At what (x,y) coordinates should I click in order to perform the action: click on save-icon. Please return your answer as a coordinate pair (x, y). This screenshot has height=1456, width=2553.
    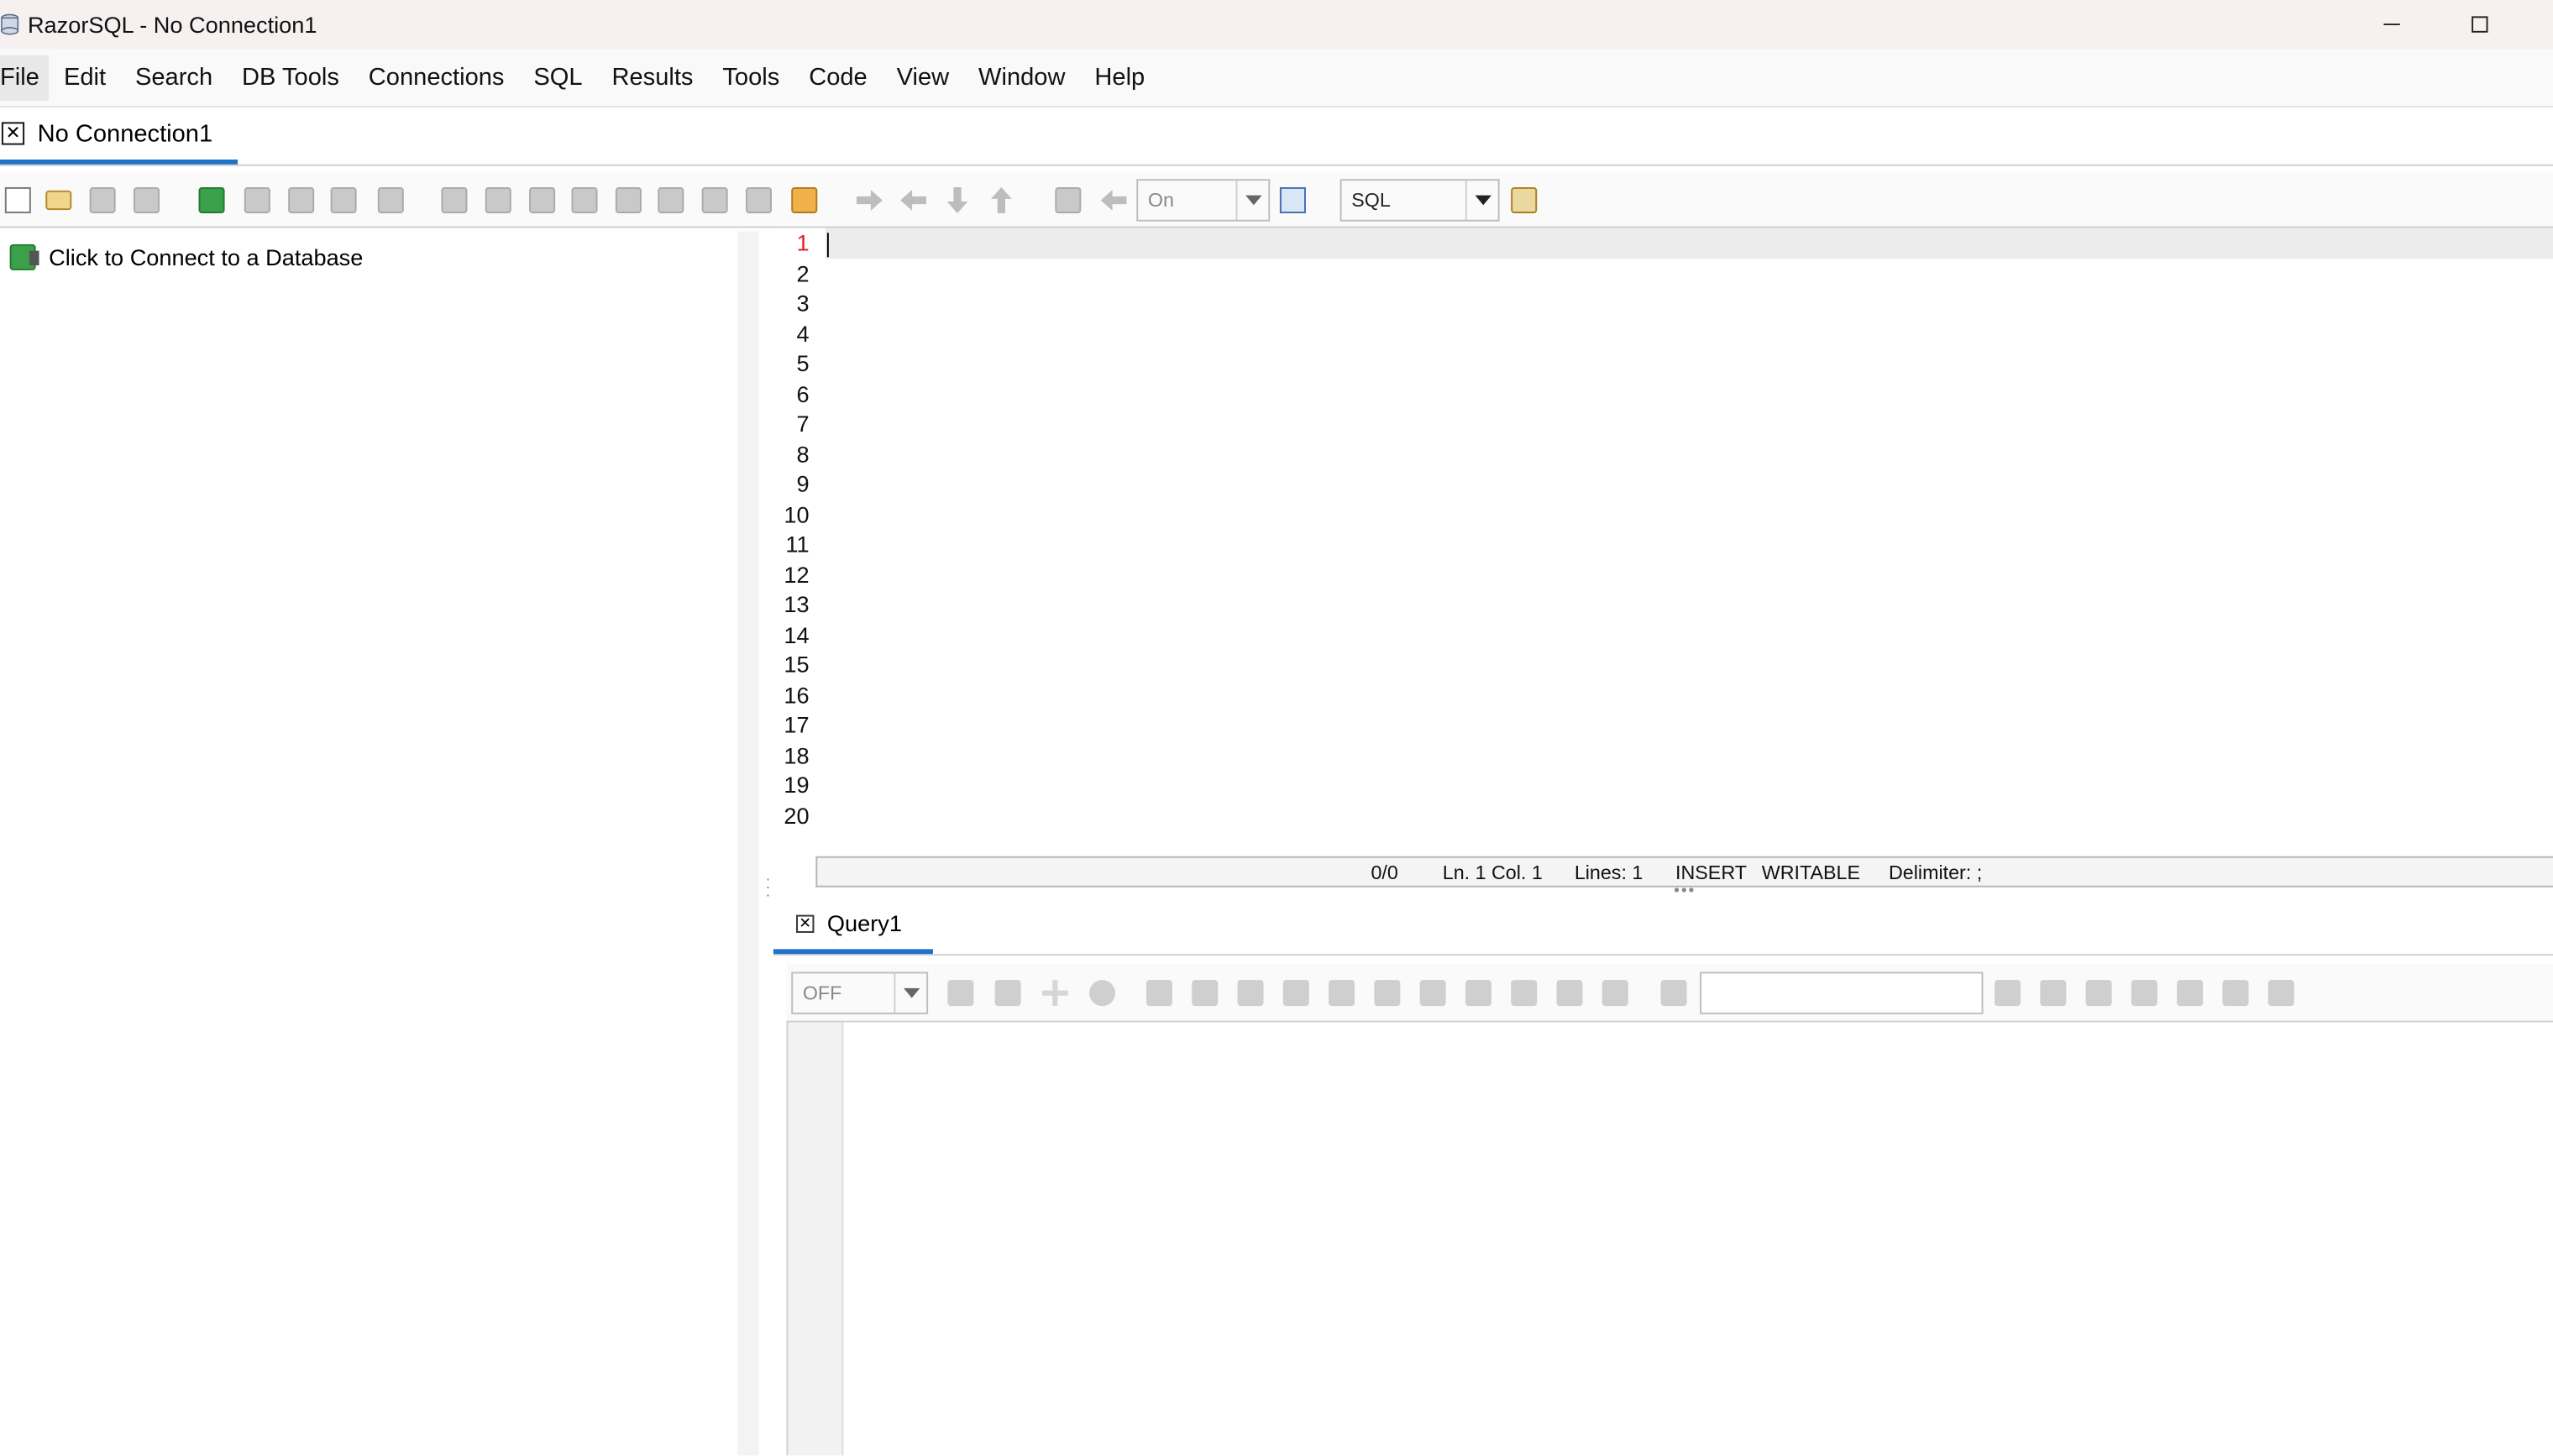
    Looking at the image, I should click on (103, 199).